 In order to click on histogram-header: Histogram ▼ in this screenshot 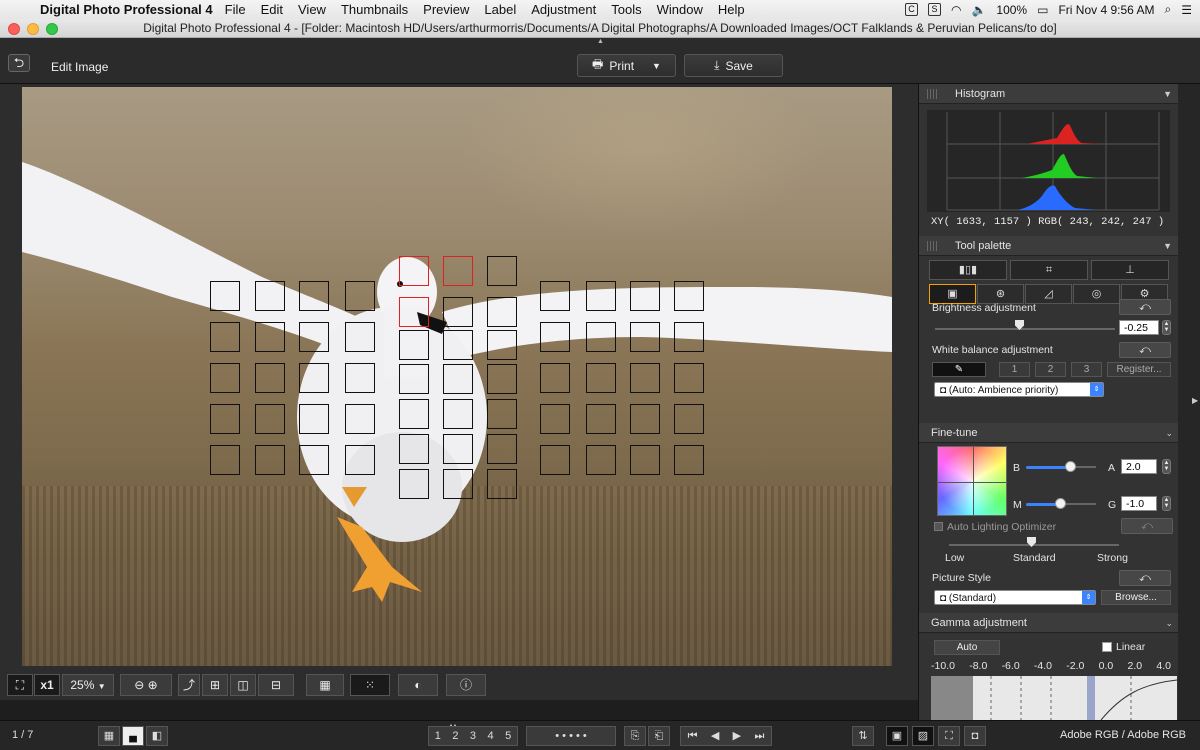, I will do `click(1048, 94)`.